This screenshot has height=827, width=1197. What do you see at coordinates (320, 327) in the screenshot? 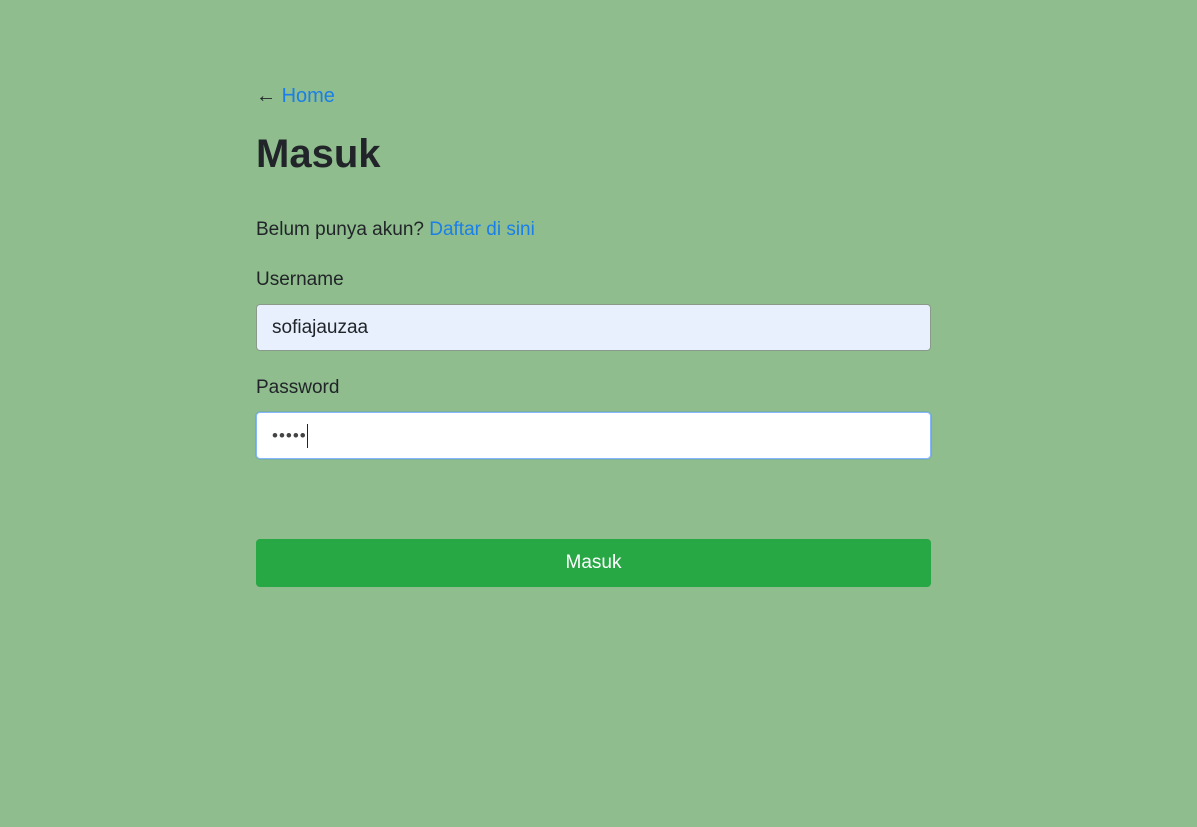
I see `username-value: sofiajauzaa` at bounding box center [320, 327].